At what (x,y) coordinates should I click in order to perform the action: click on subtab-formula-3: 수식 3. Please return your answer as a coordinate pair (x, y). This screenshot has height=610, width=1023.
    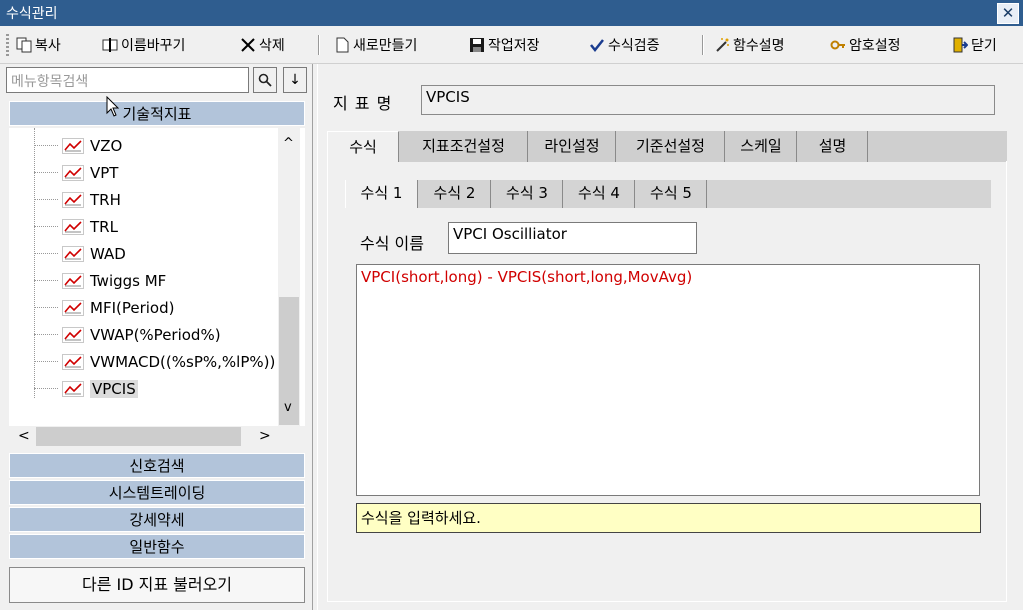
    Looking at the image, I should click on (527, 194).